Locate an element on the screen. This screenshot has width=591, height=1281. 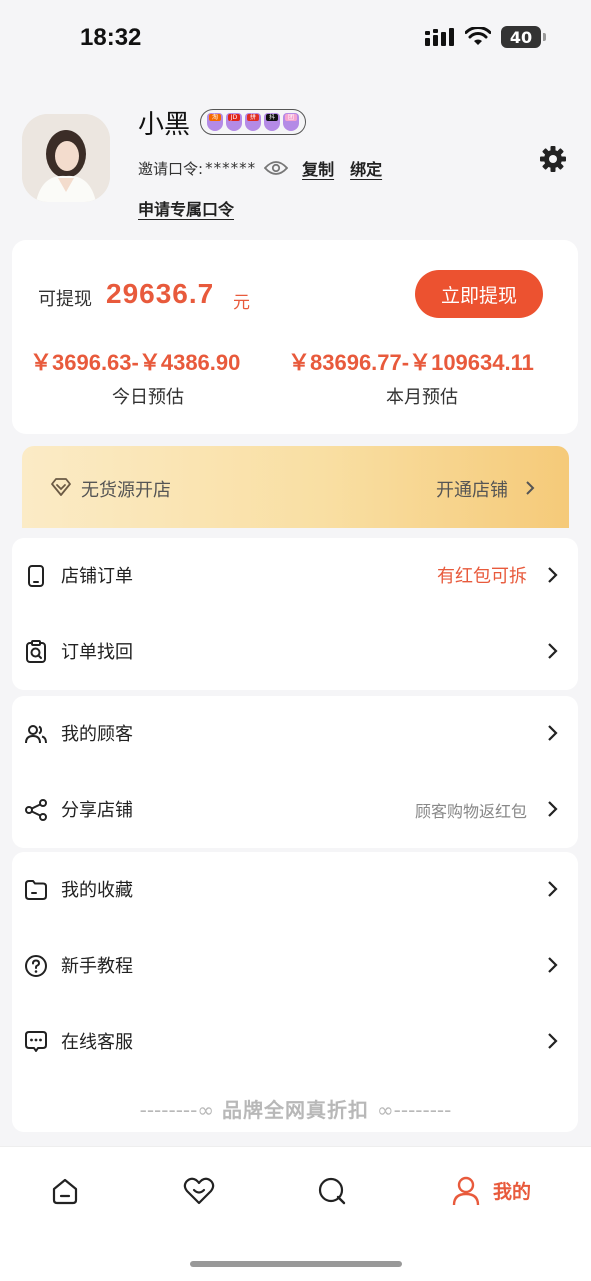
menu-item-share-store: 分享店铺 顾客购物返红包 is located at coordinates (295, 810).